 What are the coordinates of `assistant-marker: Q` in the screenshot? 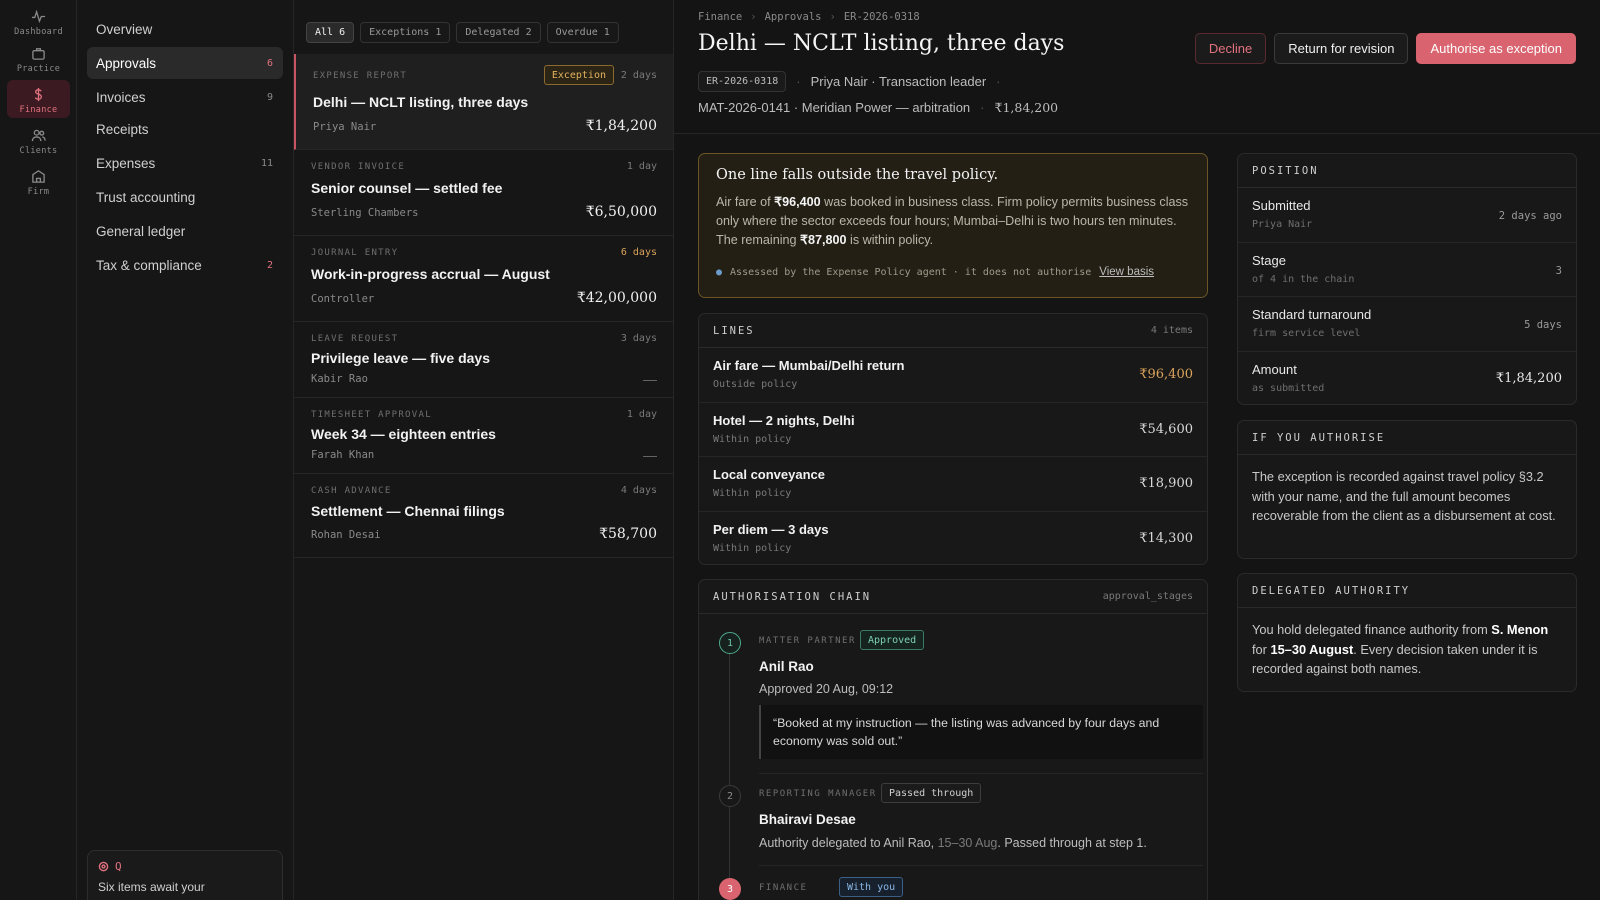 It's located at (118, 866).